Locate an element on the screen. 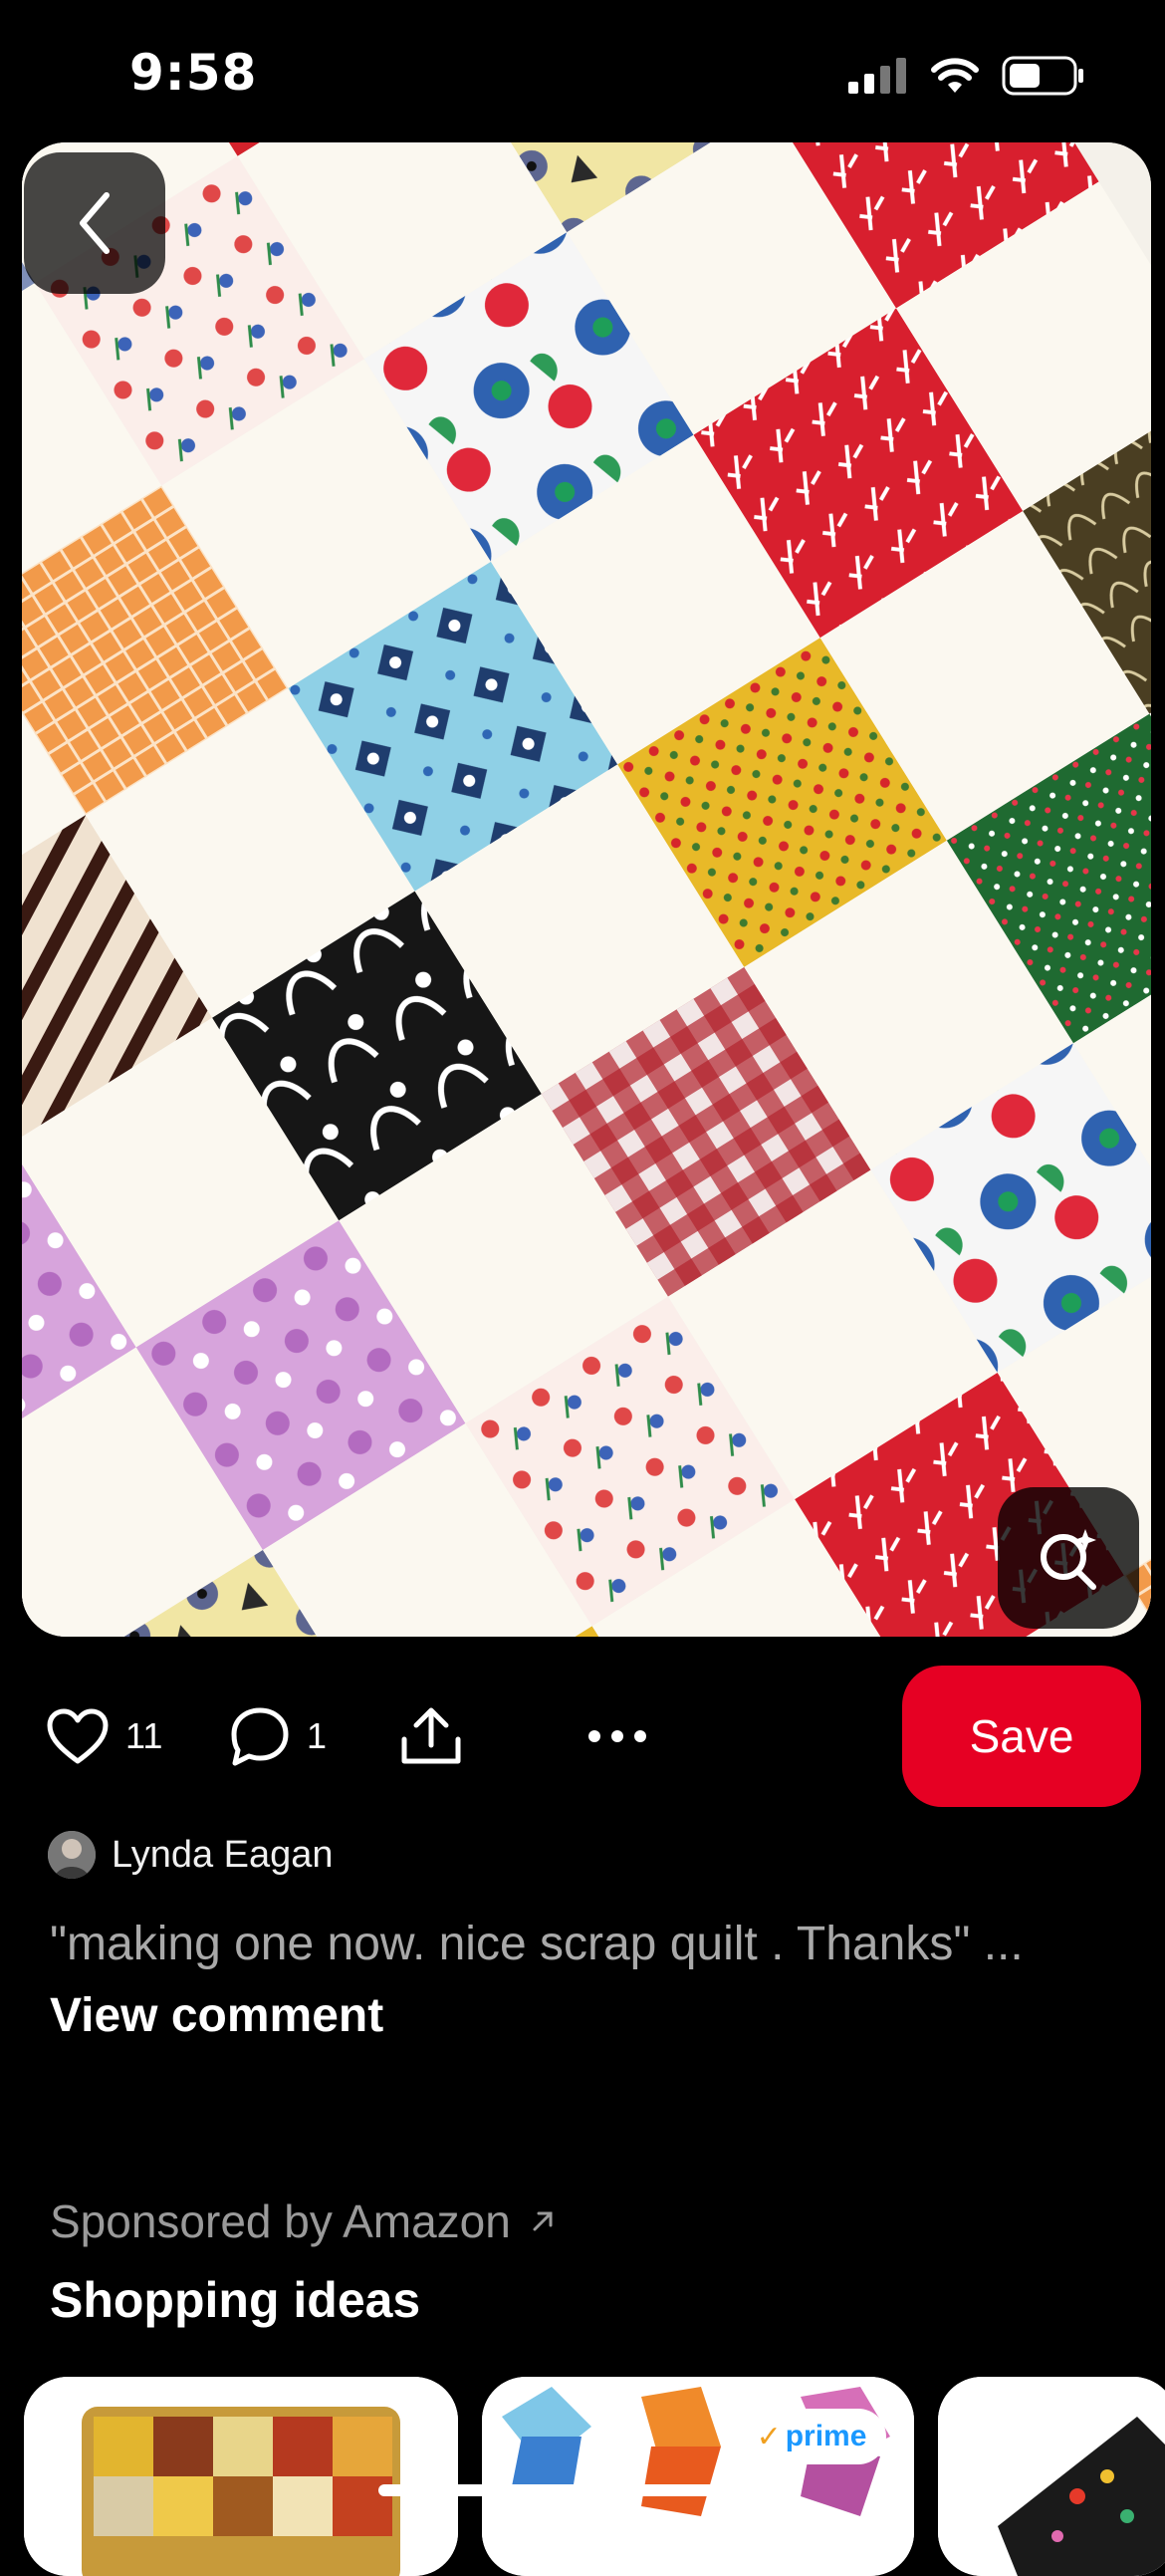  save-button: Save is located at coordinates (1022, 1736).